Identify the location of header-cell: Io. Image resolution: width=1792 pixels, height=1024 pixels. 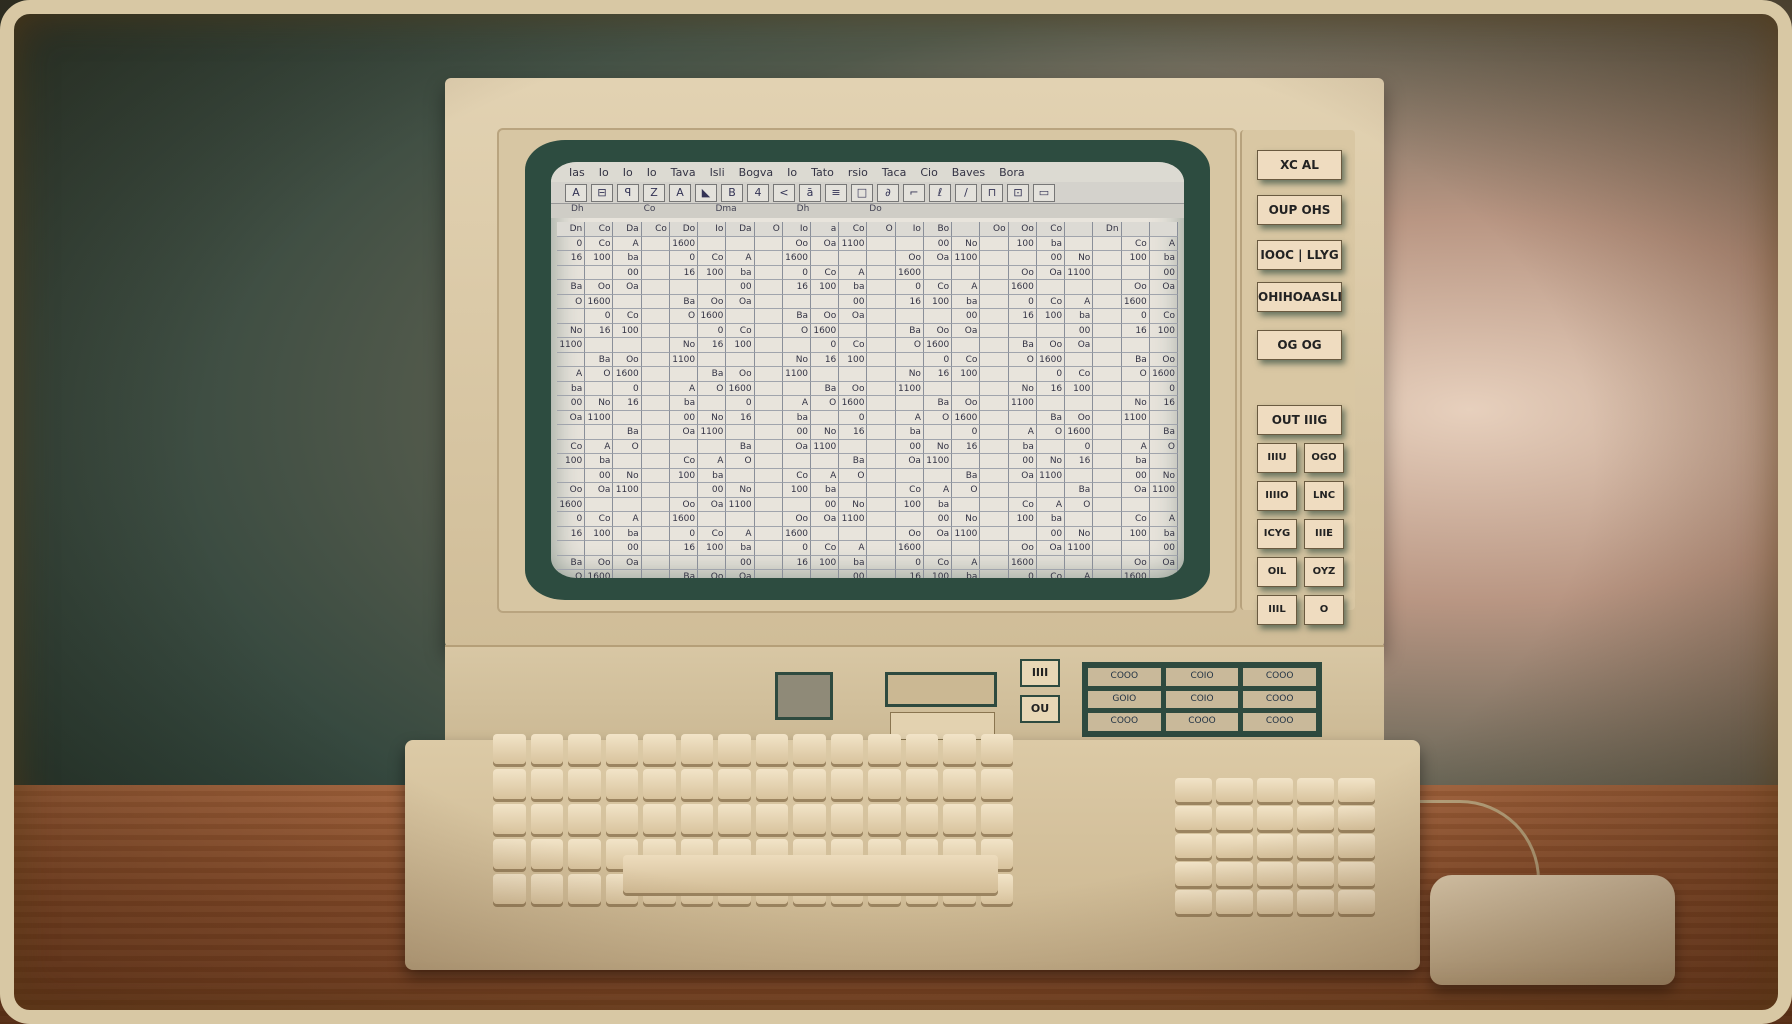
(712, 229).